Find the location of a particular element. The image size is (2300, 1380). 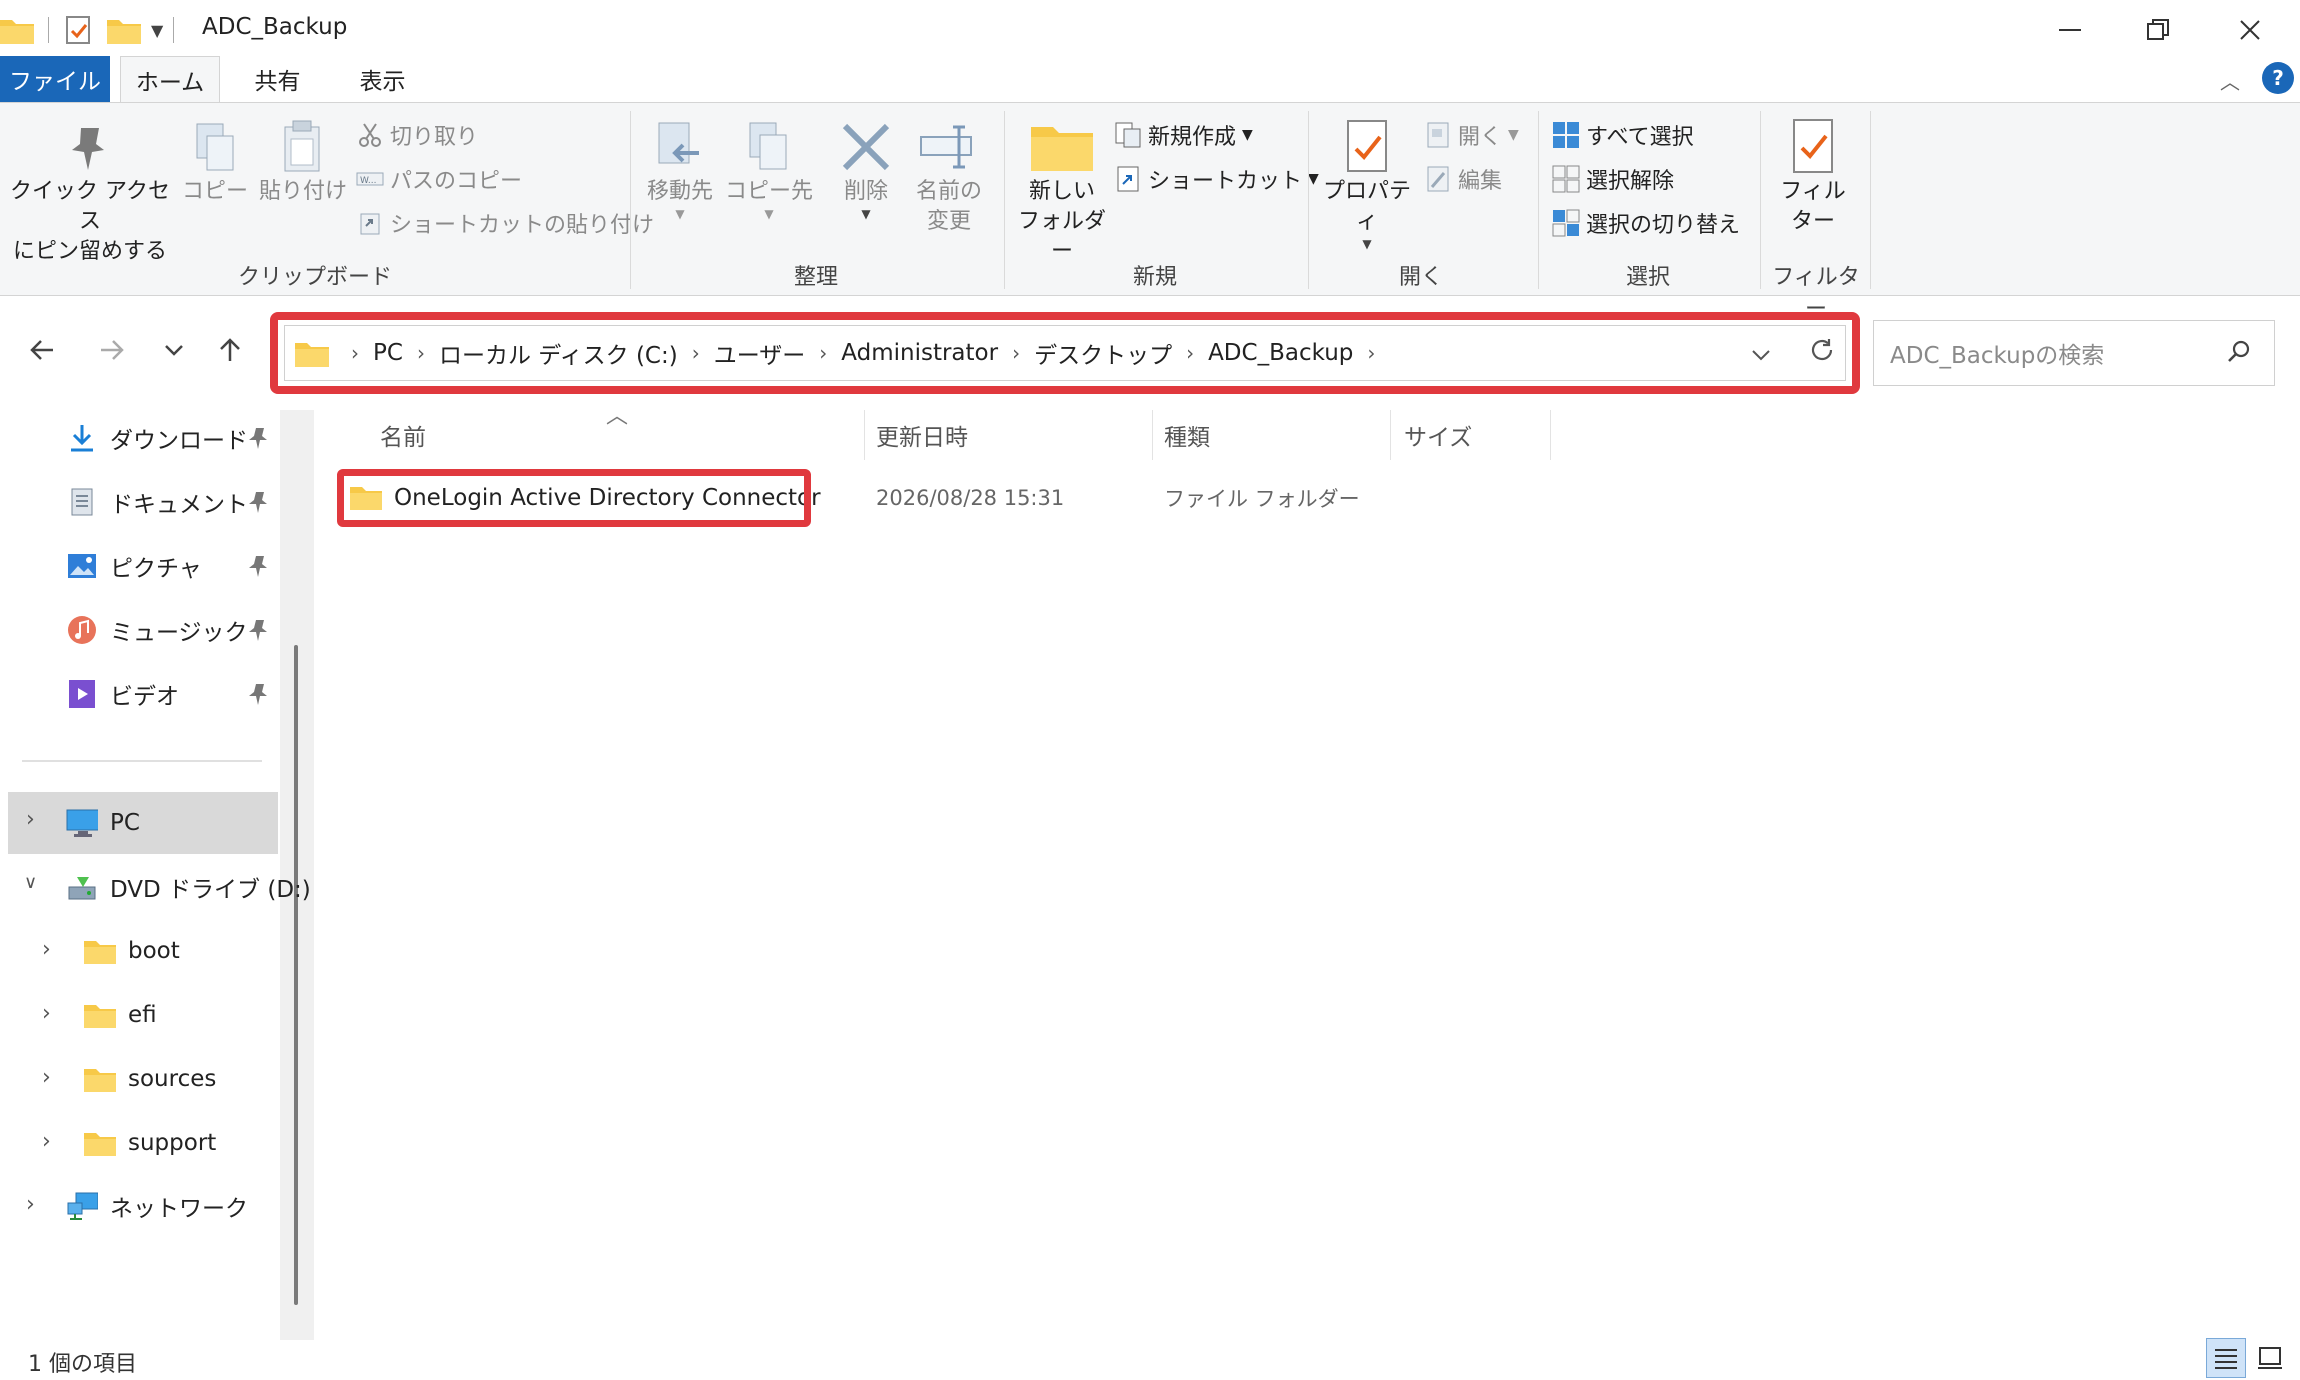

rename-label: 名前の 変更 is located at coordinates (948, 206).